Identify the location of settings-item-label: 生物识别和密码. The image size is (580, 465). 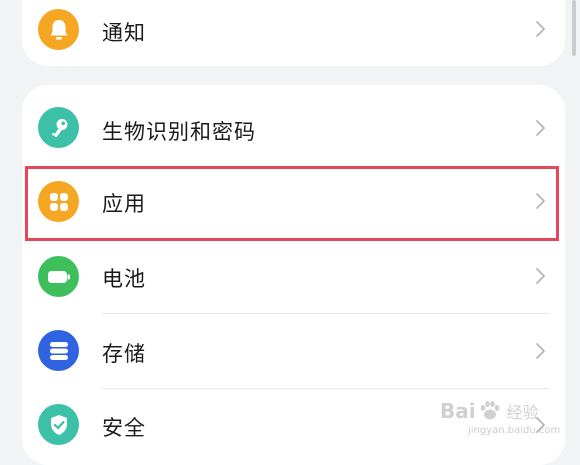
(179, 132).